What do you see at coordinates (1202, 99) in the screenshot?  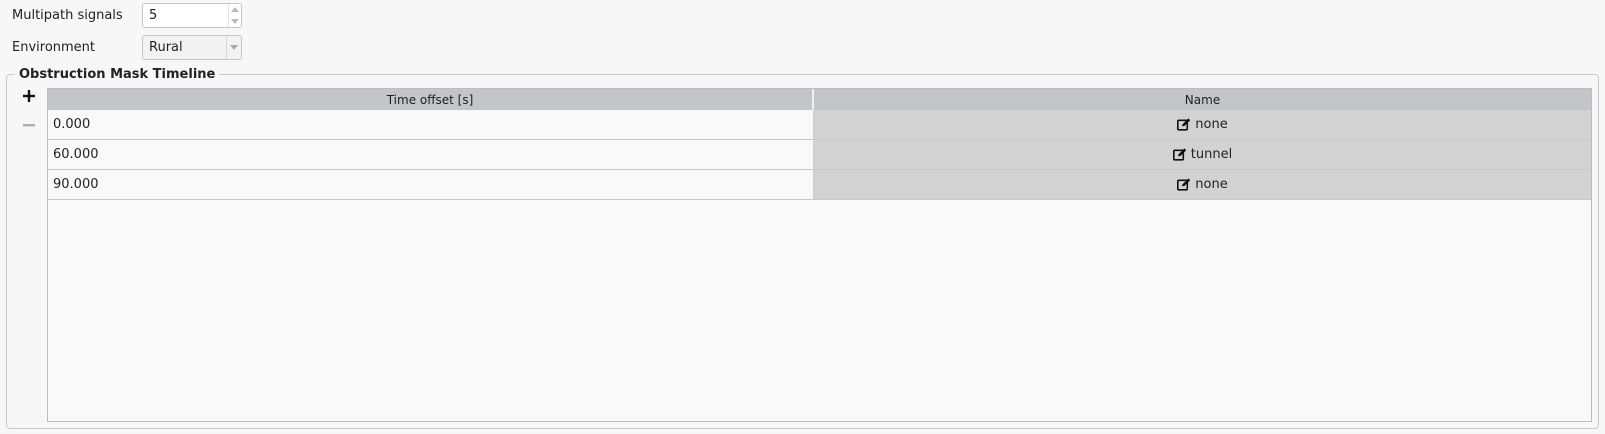 I see `column-header-name: Name` at bounding box center [1202, 99].